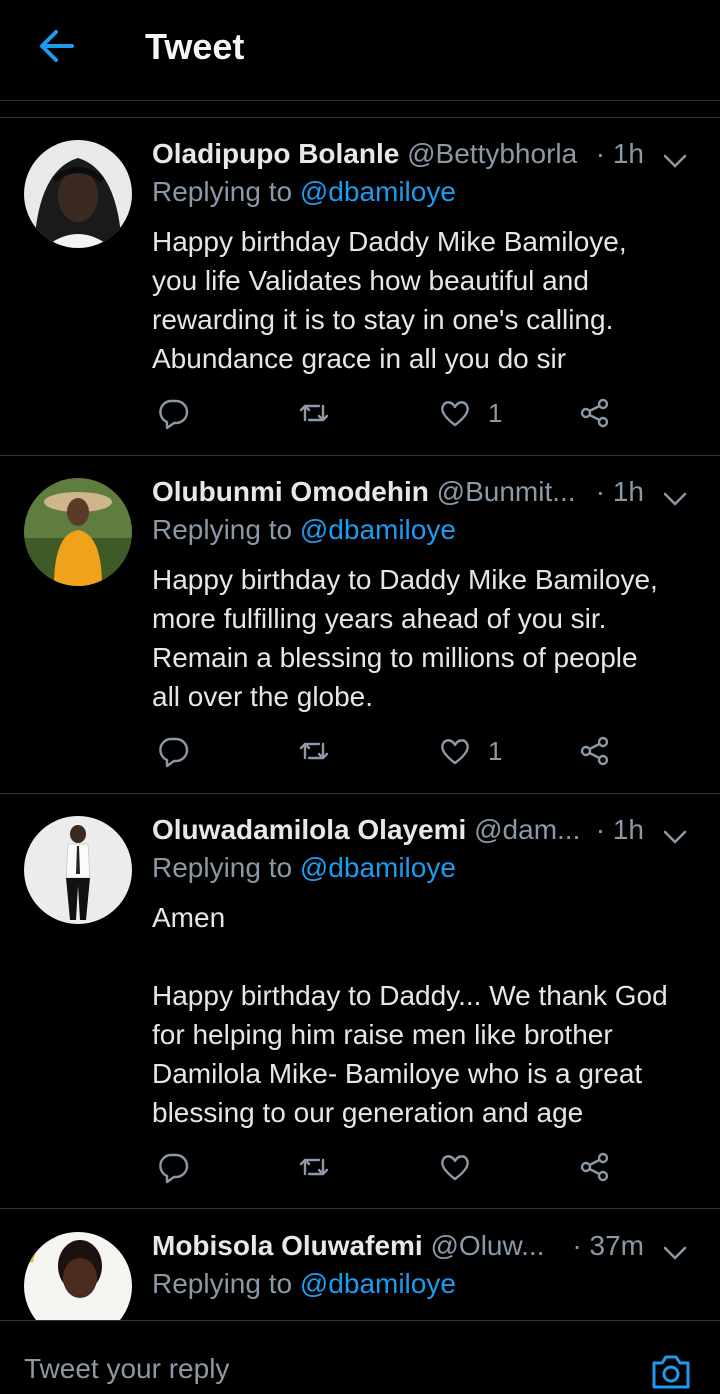  What do you see at coordinates (275, 153) in the screenshot?
I see `author-name: Oladipupo Bolanle` at bounding box center [275, 153].